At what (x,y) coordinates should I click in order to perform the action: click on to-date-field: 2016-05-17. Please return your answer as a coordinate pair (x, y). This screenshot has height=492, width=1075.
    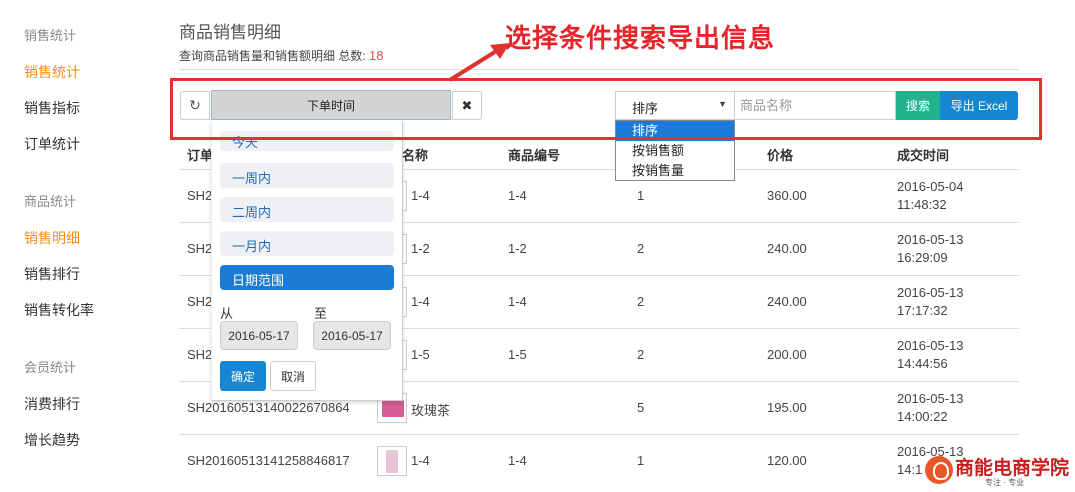
    Looking at the image, I should click on (352, 335).